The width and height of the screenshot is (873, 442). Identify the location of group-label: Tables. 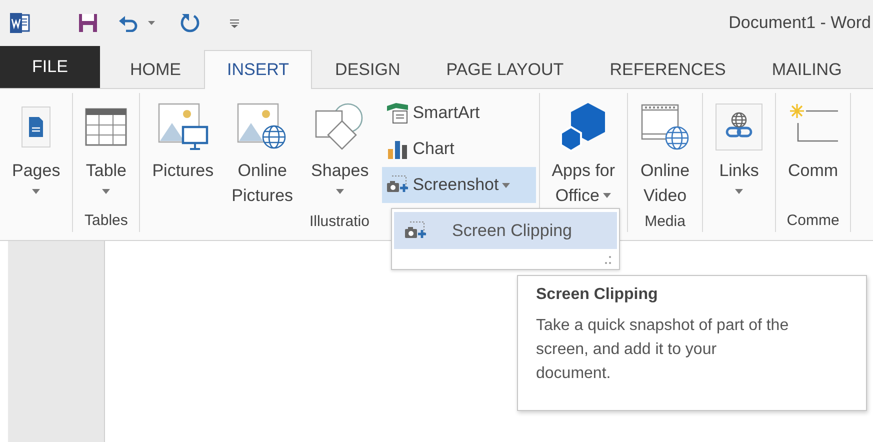
(106, 220).